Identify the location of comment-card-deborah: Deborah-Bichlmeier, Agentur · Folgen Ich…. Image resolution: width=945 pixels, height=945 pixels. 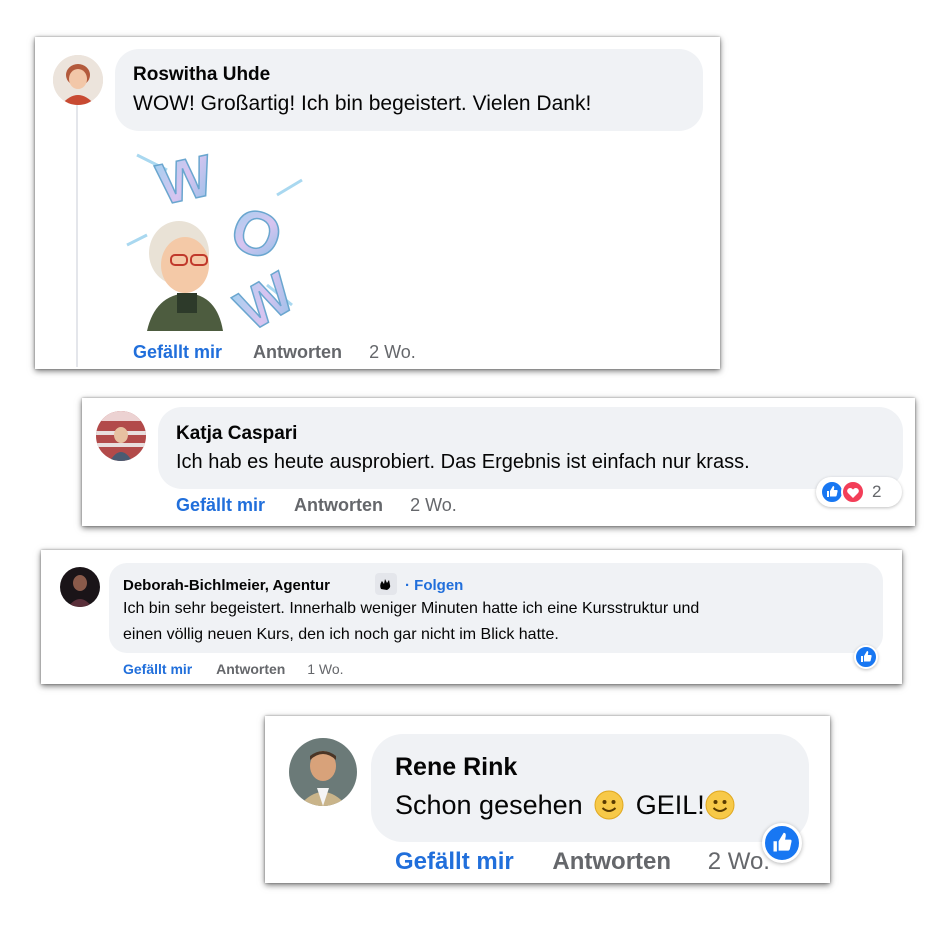
(471, 617).